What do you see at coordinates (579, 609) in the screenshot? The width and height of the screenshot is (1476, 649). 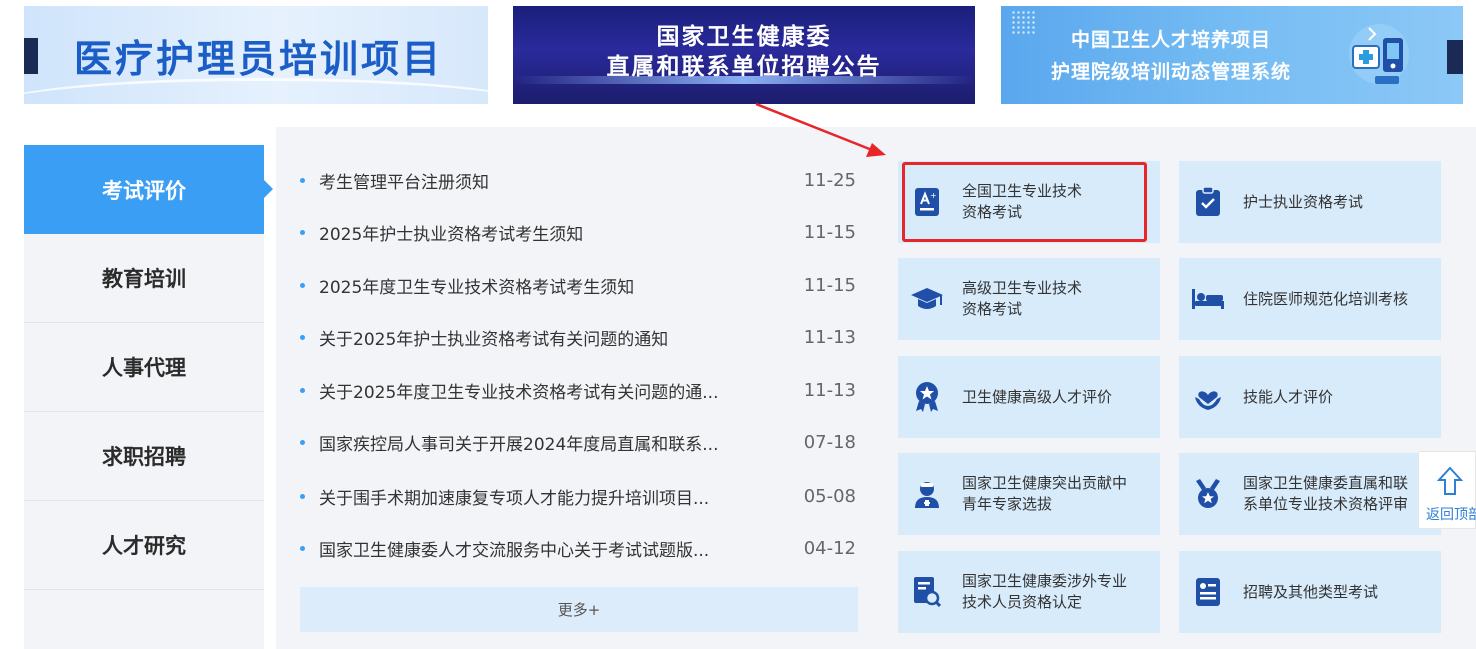 I see `more-news-button: 更多+` at bounding box center [579, 609].